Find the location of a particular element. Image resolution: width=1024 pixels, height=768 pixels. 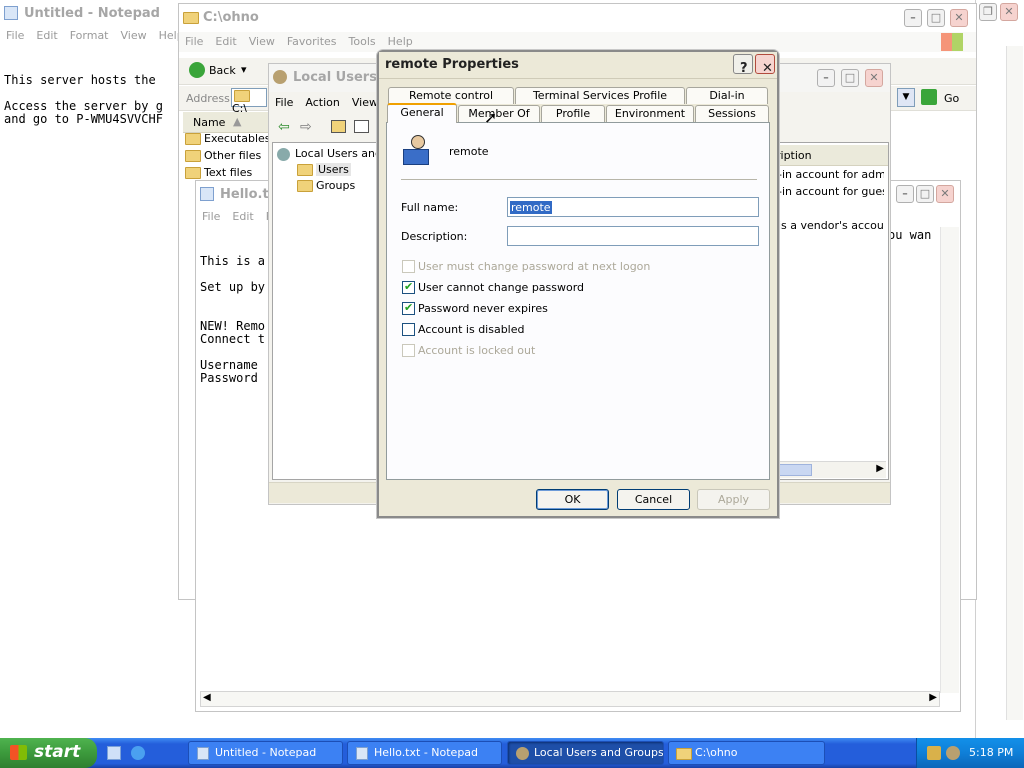

back-button-label: Back is located at coordinates (222, 70).